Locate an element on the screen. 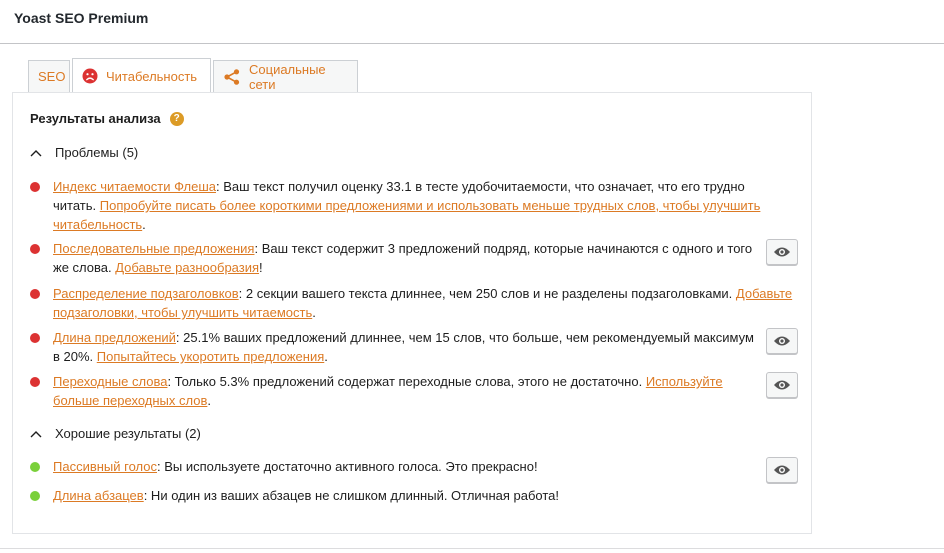 The width and height of the screenshot is (944, 553). analysis-heading: Результаты анализа ? is located at coordinates (107, 118).